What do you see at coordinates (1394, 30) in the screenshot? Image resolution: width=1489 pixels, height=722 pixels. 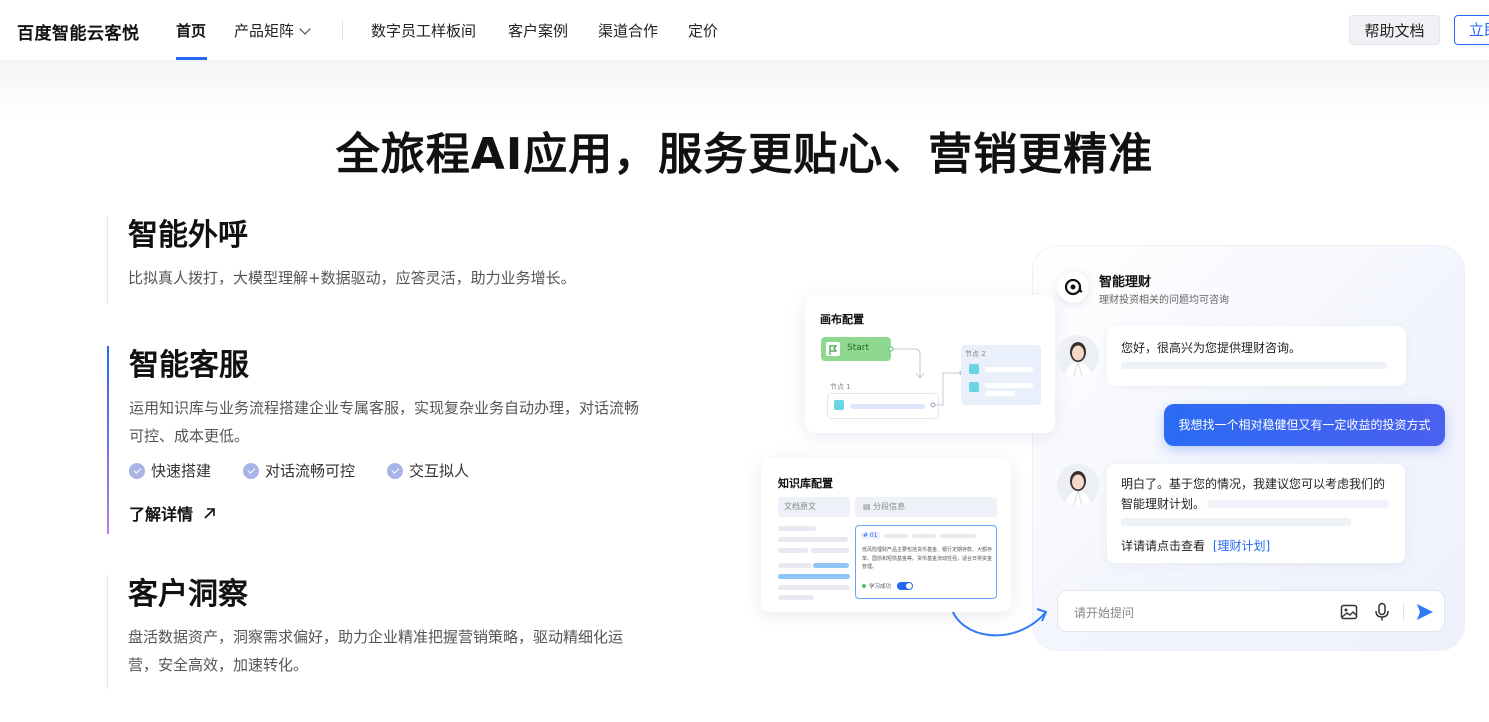 I see `help-docs-button: 帮助文档` at bounding box center [1394, 30].